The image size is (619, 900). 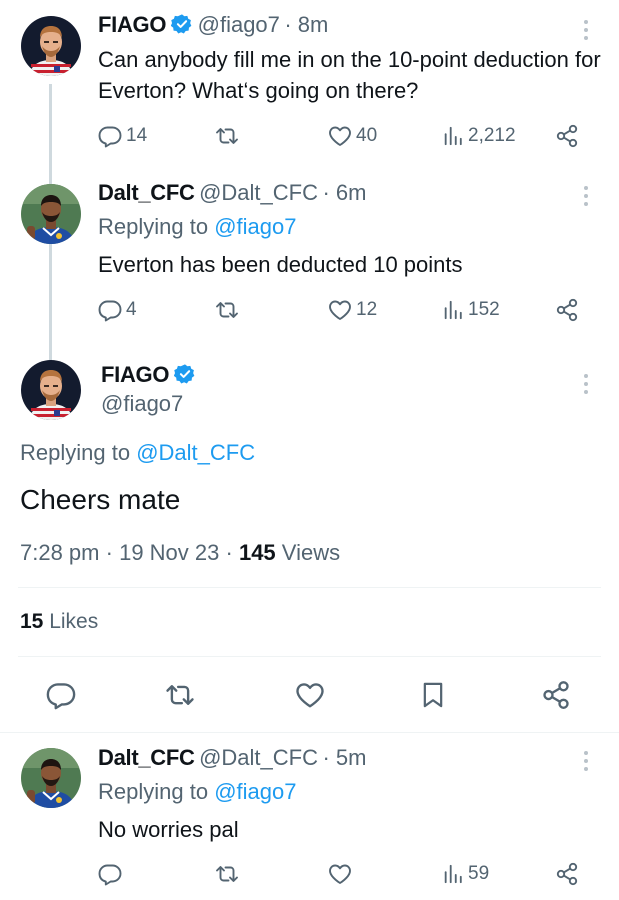 What do you see at coordinates (168, 829) in the screenshot?
I see `tweet3-text: No worries pal` at bounding box center [168, 829].